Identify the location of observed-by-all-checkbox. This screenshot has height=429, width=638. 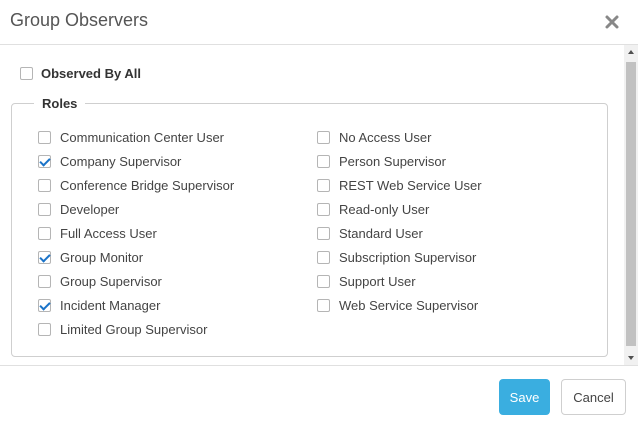
(26, 73).